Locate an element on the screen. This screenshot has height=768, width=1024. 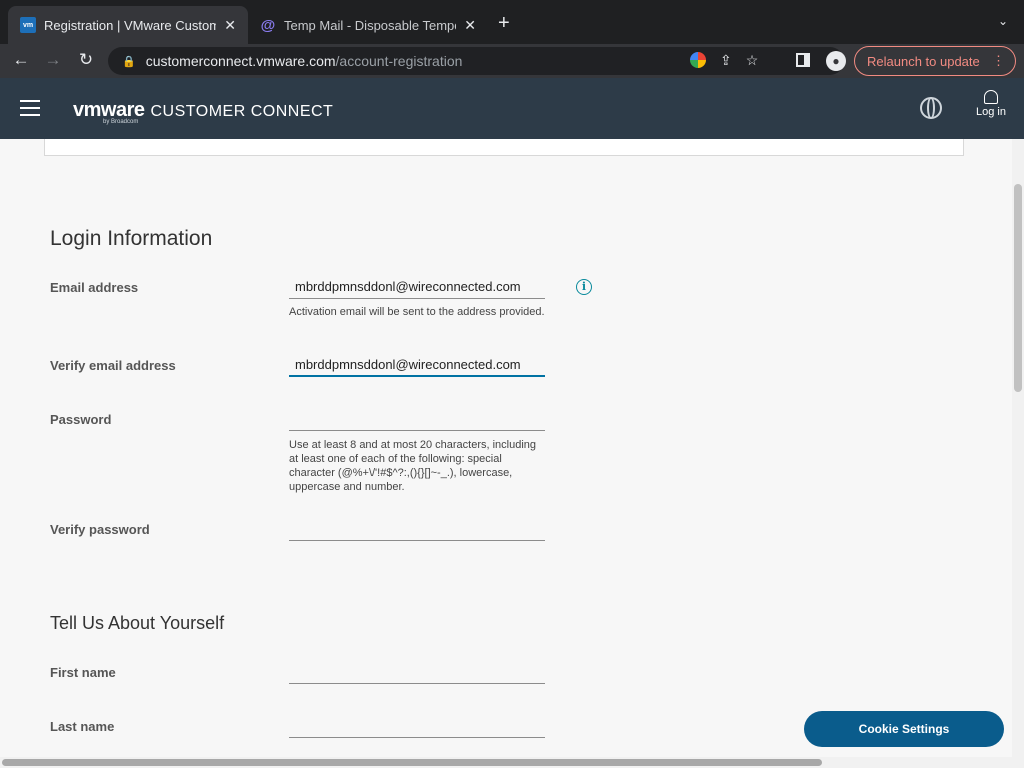
logo-by: by Broadcom is located at coordinates (121, 122).